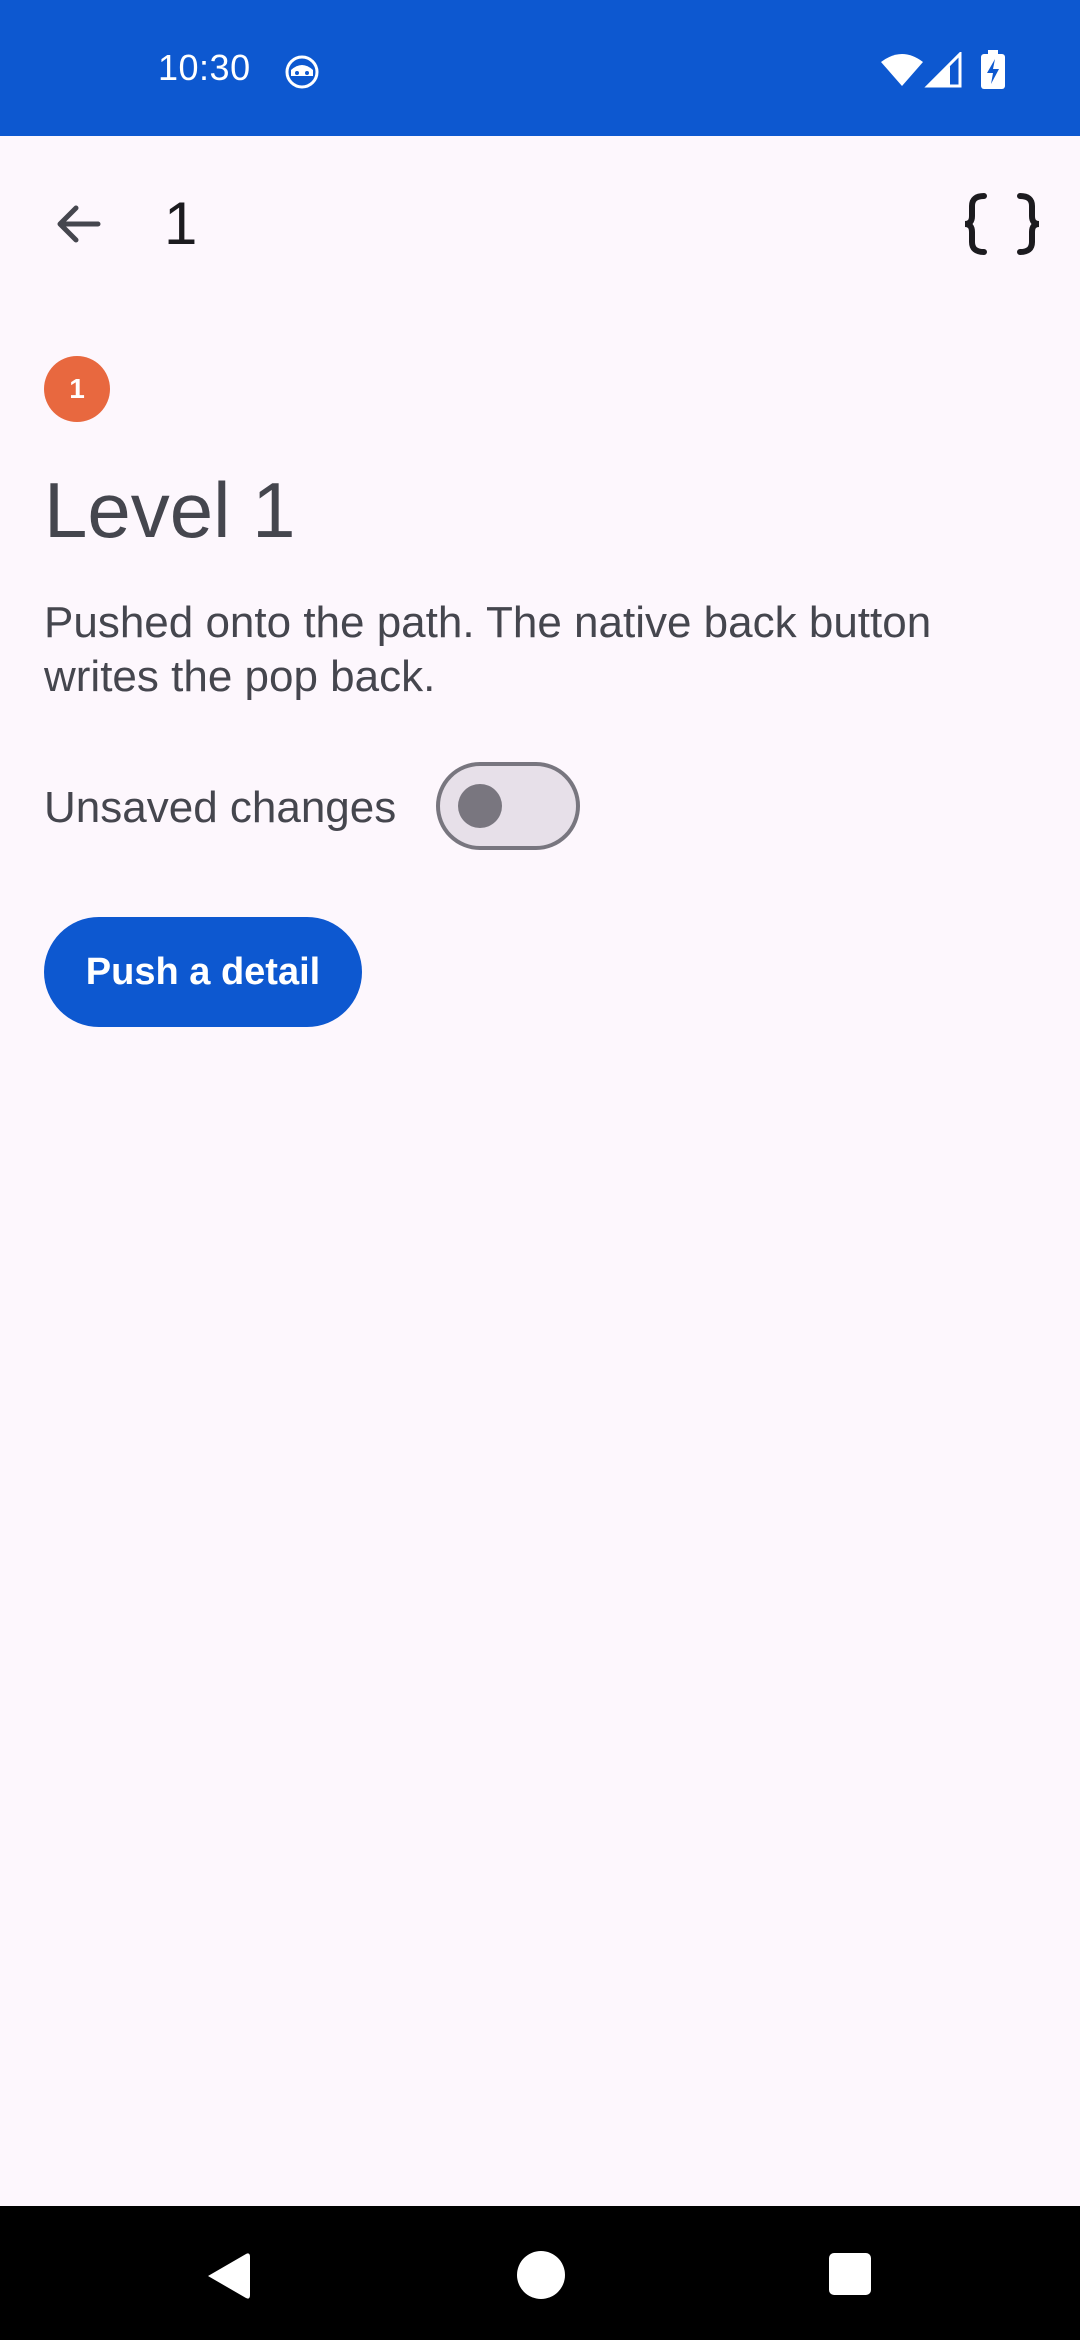 The height and width of the screenshot is (2340, 1080). I want to click on top-app-bar: 1, so click(540, 224).